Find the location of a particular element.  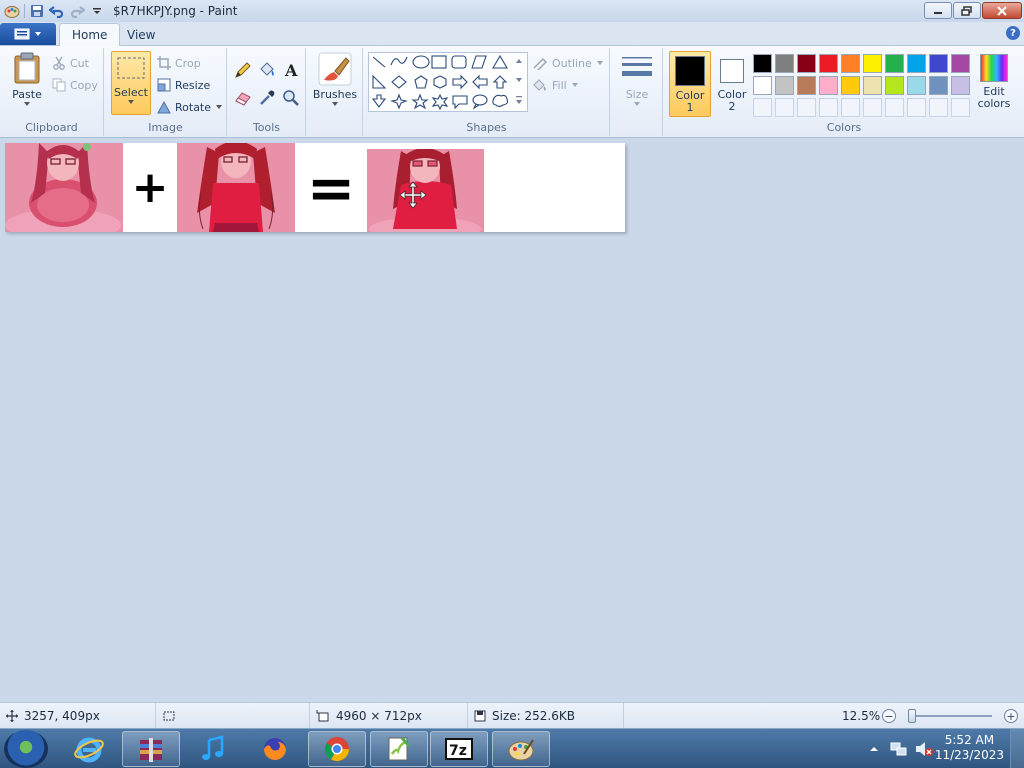

taskbar-7zip: 7z is located at coordinates (459, 749).